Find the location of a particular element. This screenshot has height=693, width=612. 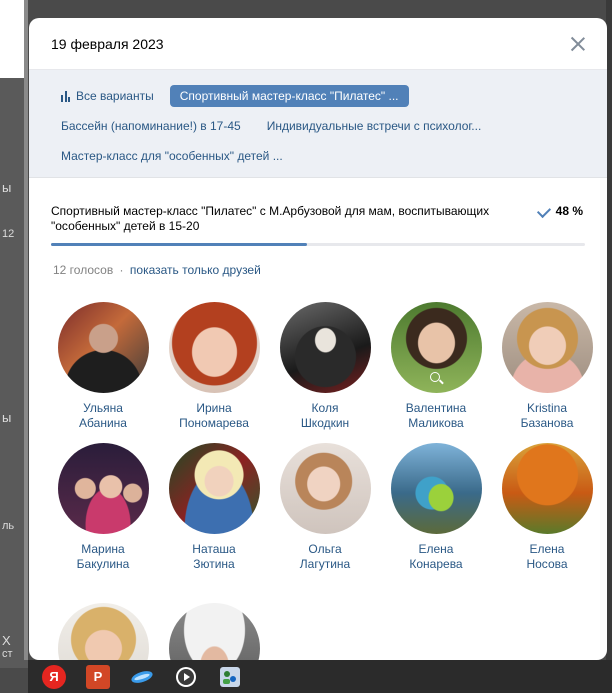

users-icon is located at coordinates (230, 677).